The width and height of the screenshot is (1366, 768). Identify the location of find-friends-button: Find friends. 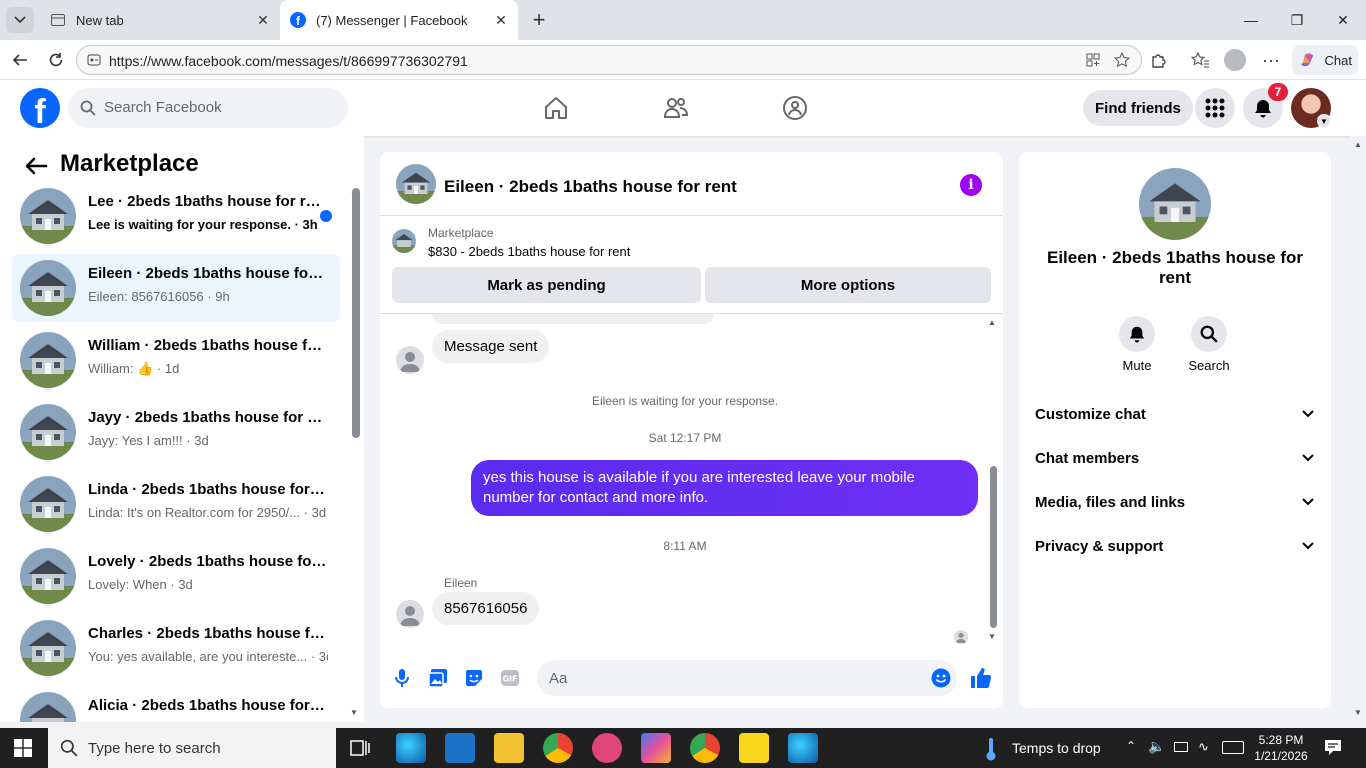
(1138, 108).